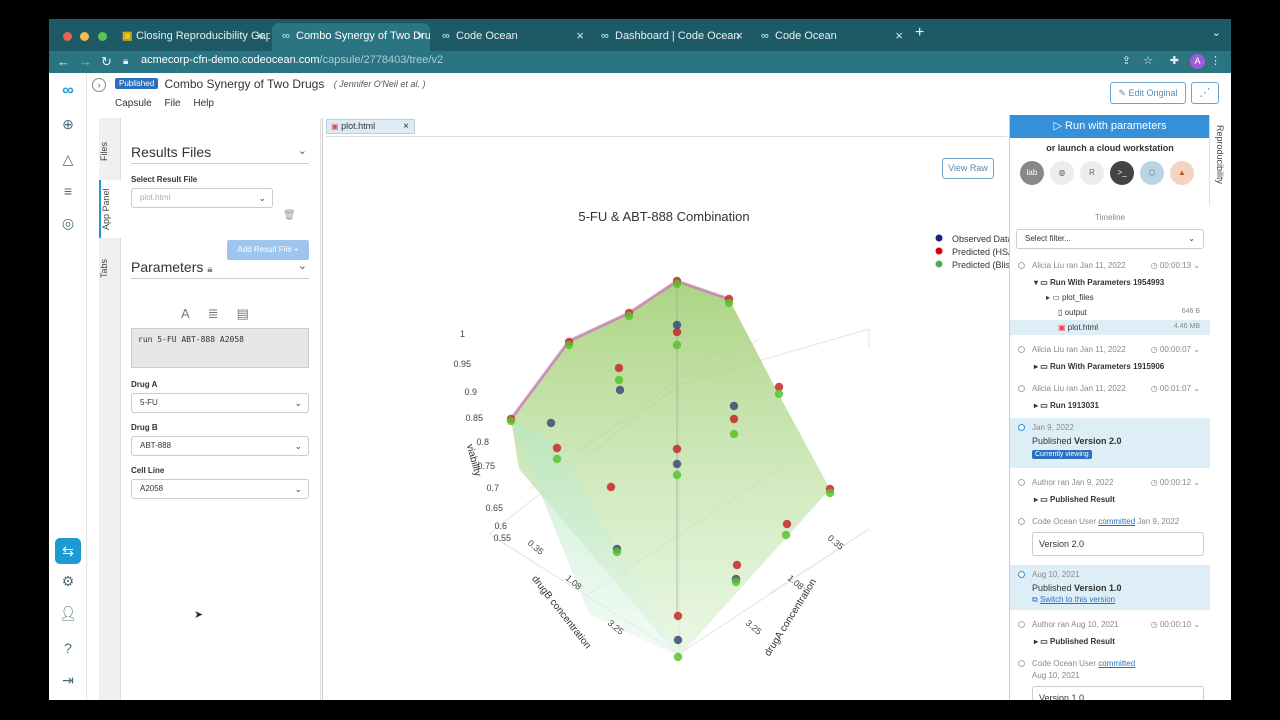  What do you see at coordinates (1077, 599) in the screenshot?
I see `switch-version-link: Switch to this version` at bounding box center [1077, 599].